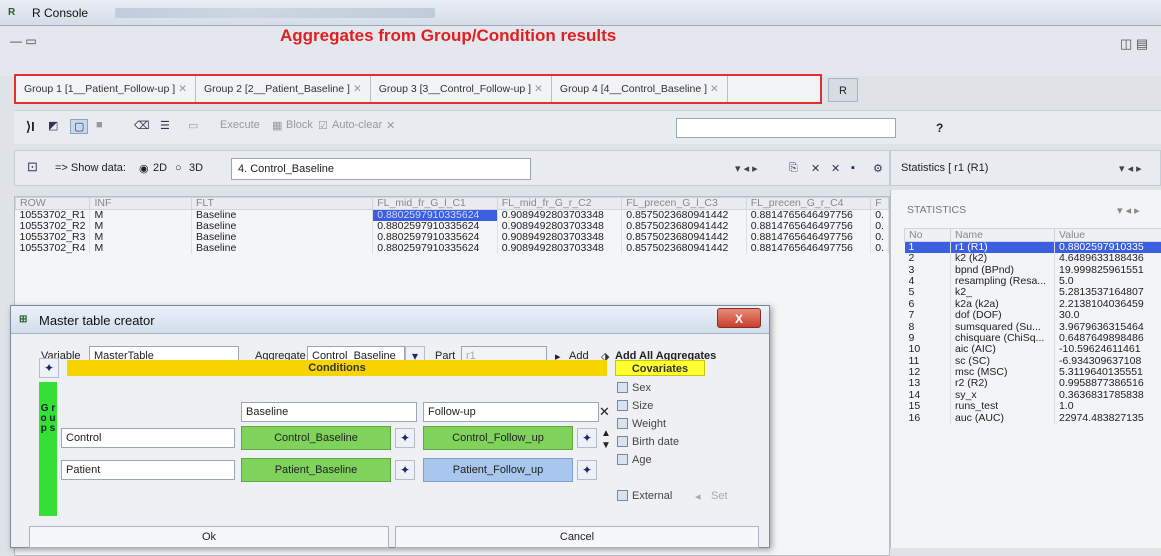 The image size is (1161, 556). I want to click on stats-cell: 15, so click(928, 406).